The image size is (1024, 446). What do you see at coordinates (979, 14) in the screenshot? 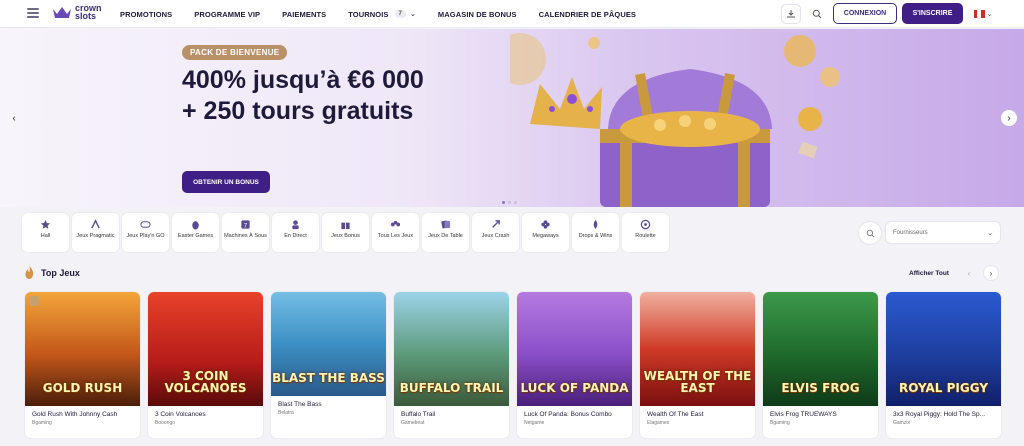
I see `canada-flag-icon` at bounding box center [979, 14].